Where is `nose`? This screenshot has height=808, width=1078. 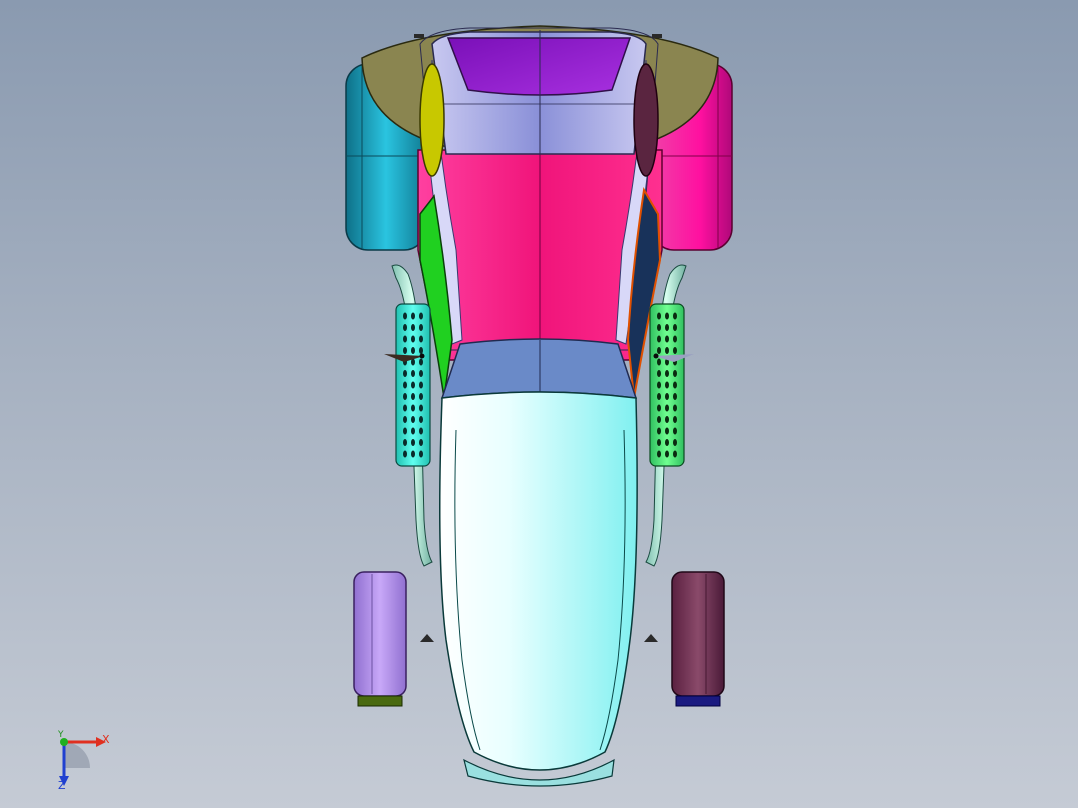
nose is located at coordinates (538, 581).